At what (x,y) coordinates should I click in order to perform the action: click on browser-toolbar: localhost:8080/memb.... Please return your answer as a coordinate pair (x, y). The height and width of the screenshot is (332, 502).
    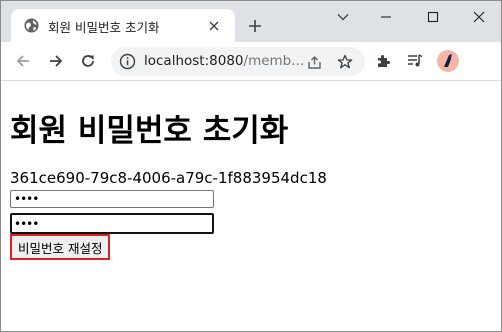
    Looking at the image, I should click on (251, 61).